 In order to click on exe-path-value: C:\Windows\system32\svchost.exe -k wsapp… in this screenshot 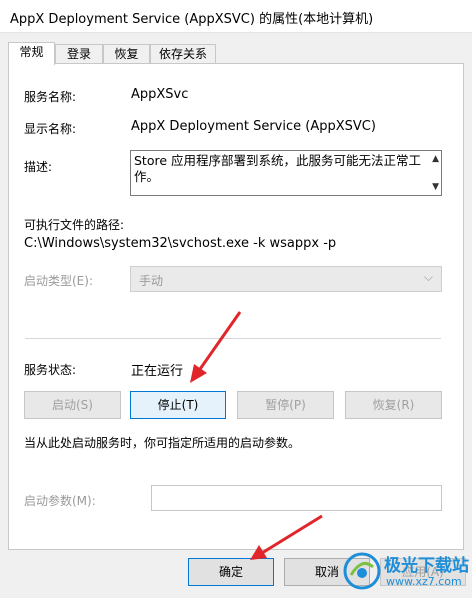, I will do `click(180, 243)`.